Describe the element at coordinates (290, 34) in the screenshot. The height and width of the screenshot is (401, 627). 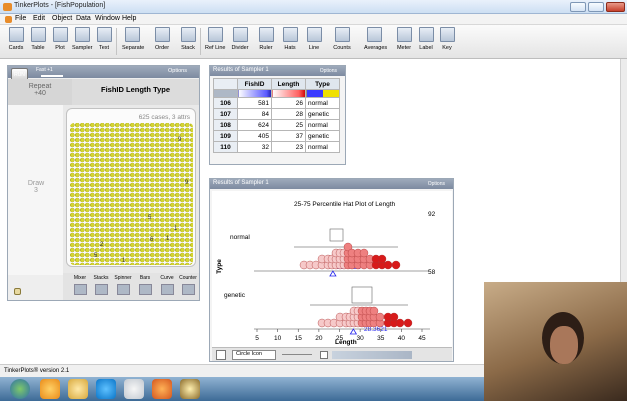
I see `hats-icon` at that location.